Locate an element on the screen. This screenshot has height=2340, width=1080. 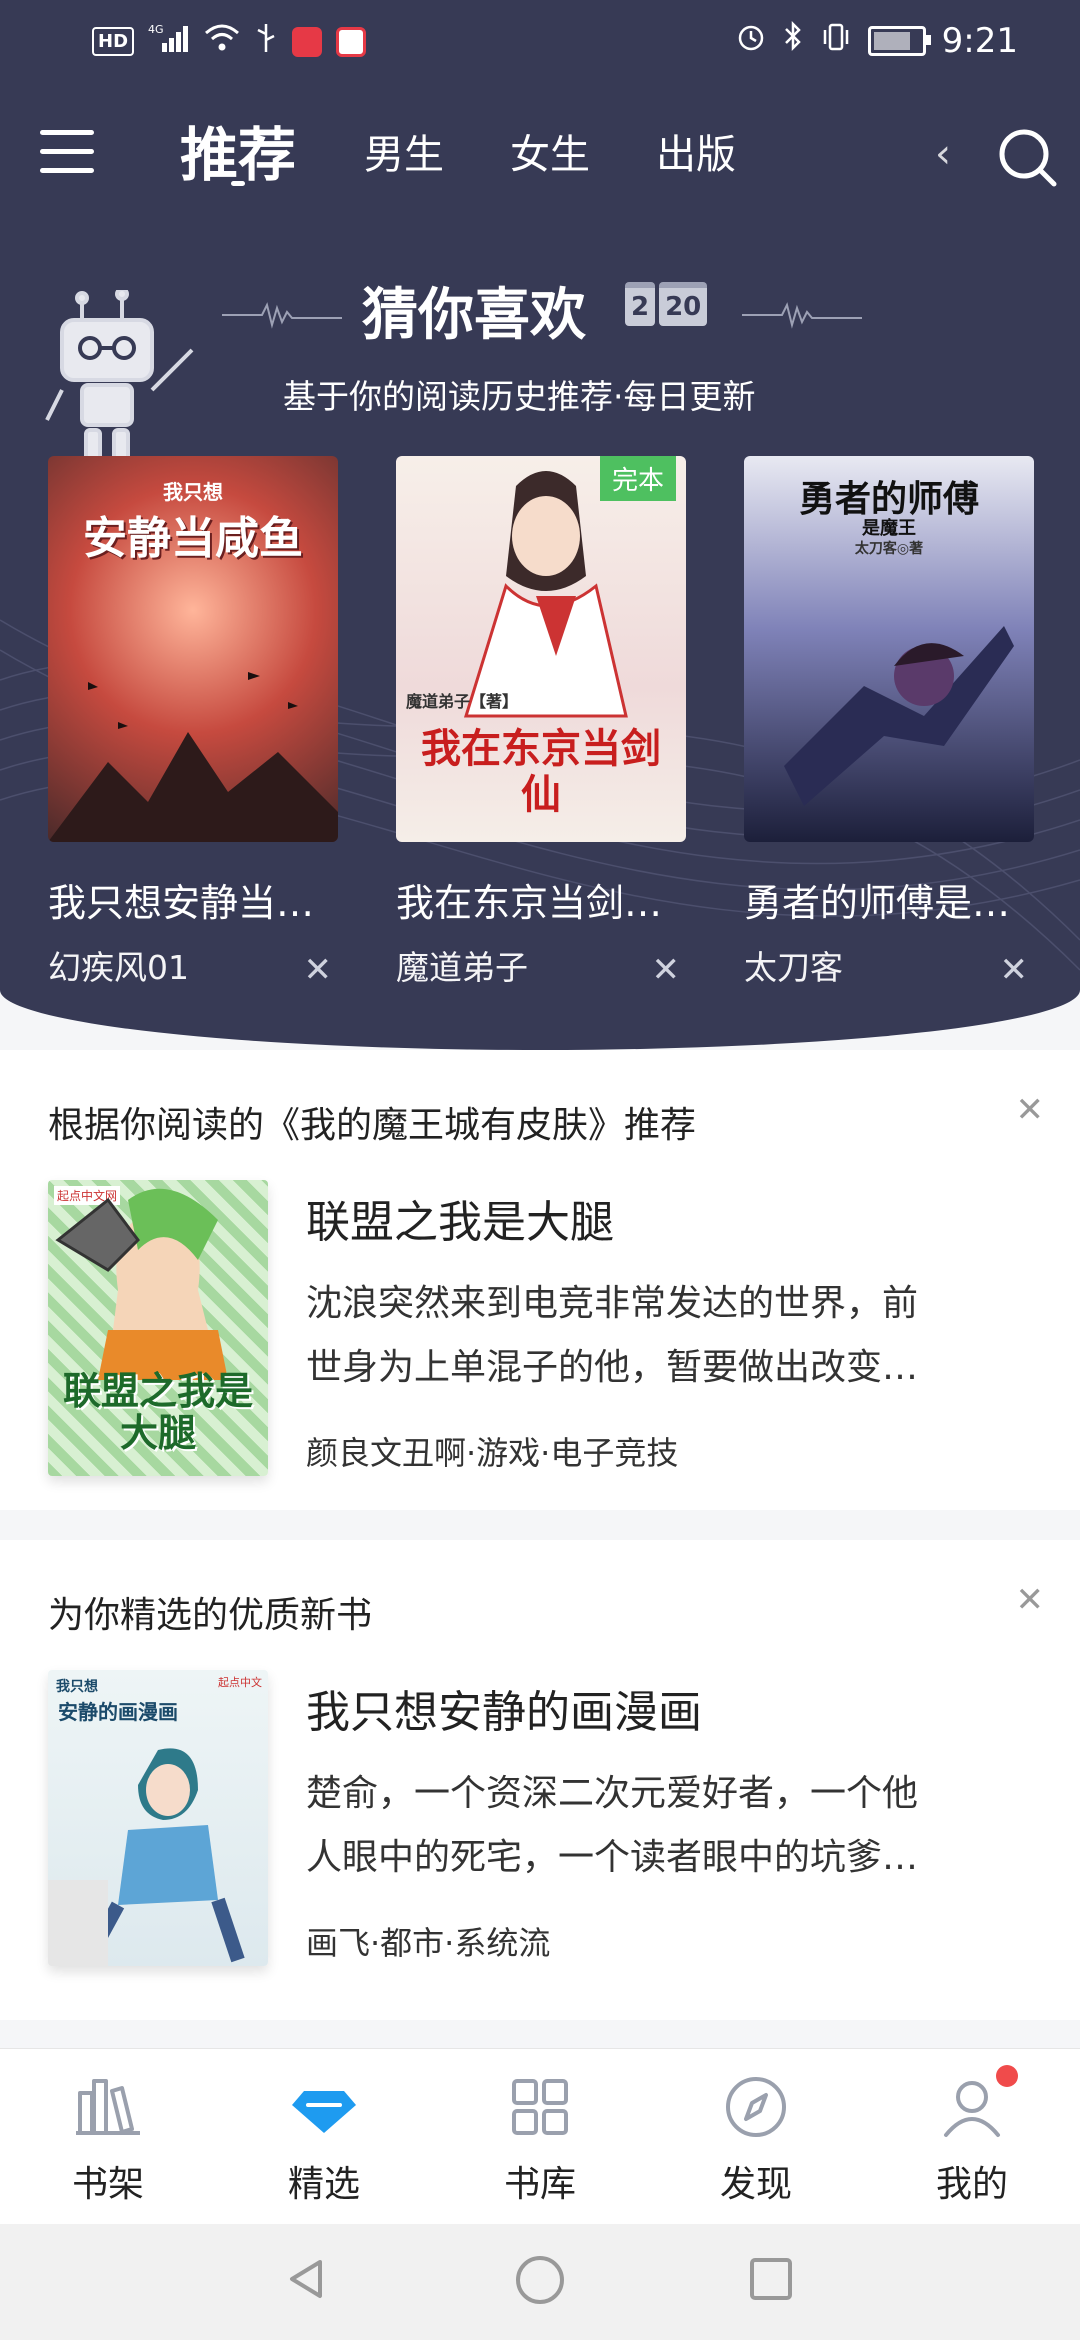
bookshelf-icon is located at coordinates (108, 2107).